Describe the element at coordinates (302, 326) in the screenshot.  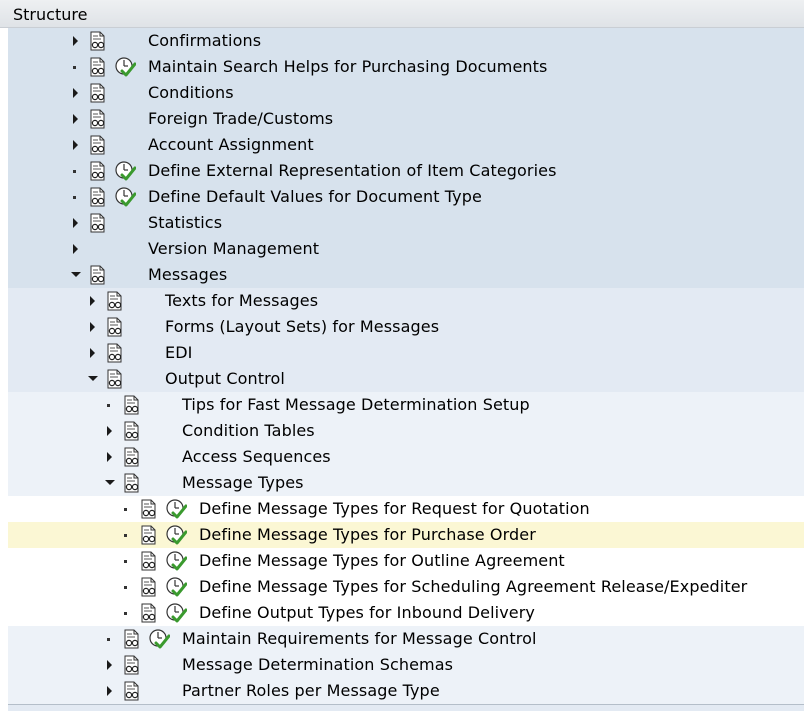
I see `tree-node-label: Forms (Layout Sets) for Messages` at that location.